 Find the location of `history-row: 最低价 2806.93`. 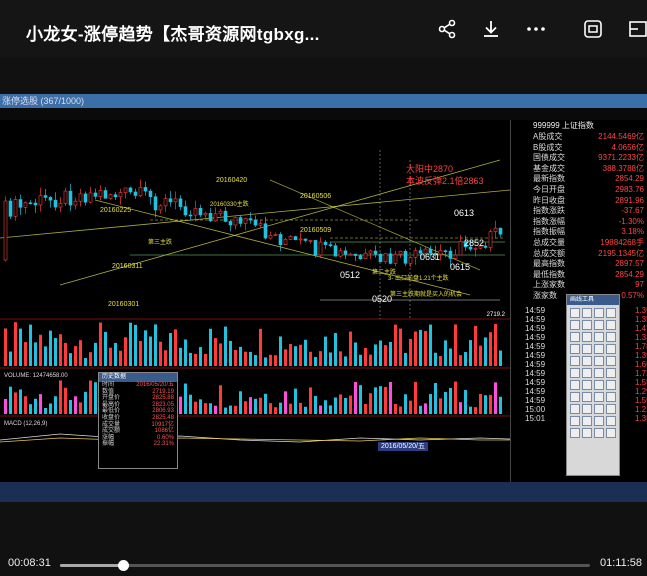

history-row: 最低价 2806.93 is located at coordinates (138, 411).